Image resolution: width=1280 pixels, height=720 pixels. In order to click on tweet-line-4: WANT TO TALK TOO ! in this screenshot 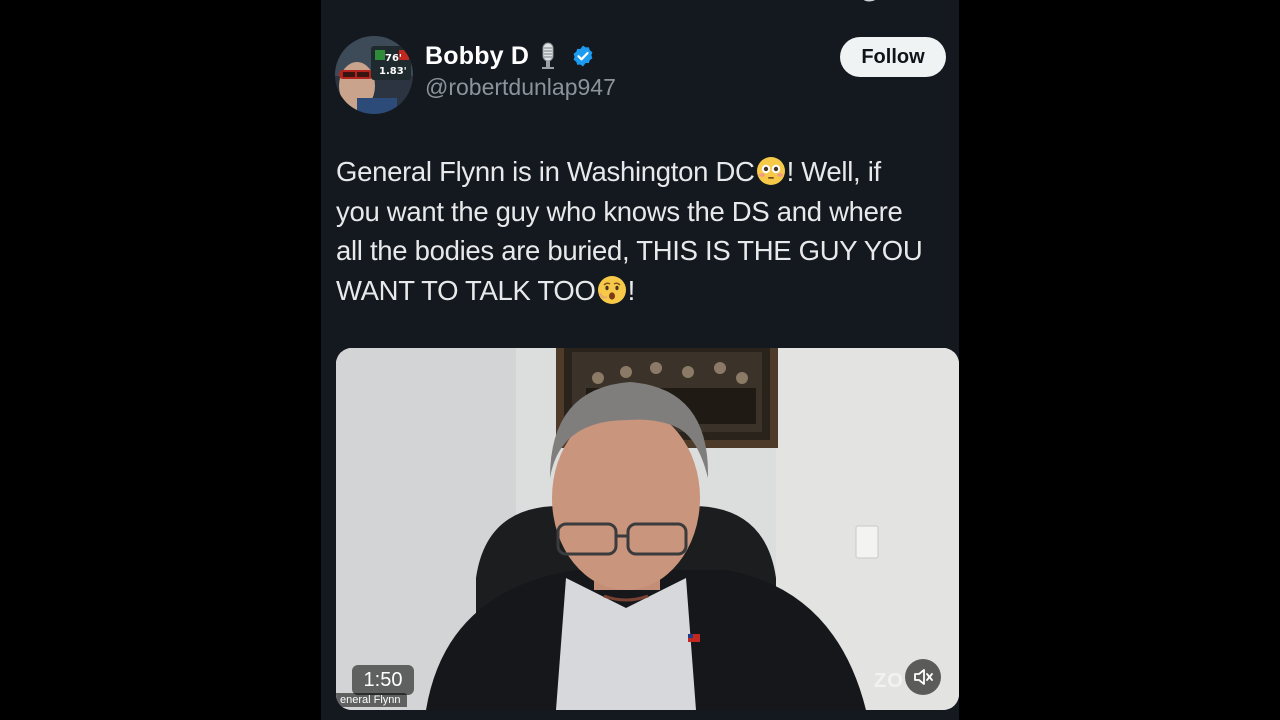, I will do `click(646, 291)`.